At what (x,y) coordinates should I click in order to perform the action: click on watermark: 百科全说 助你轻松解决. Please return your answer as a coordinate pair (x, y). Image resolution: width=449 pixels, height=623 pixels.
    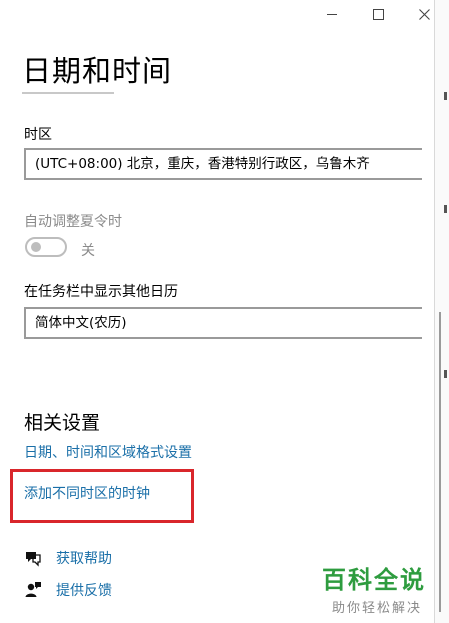
    Looking at the image, I should click on (382, 588).